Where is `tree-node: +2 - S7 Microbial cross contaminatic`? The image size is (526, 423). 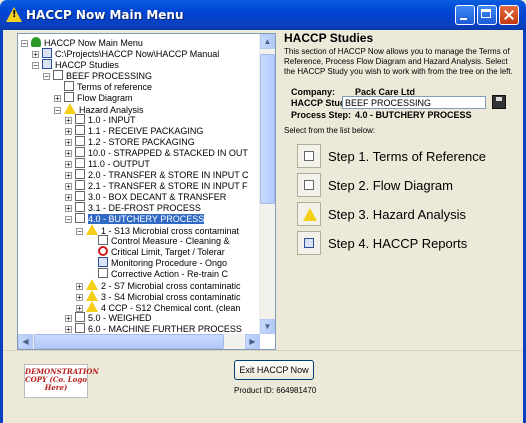
tree-node: +2 - S7 Microbial cross contaminatic is located at coordinates (158, 284).